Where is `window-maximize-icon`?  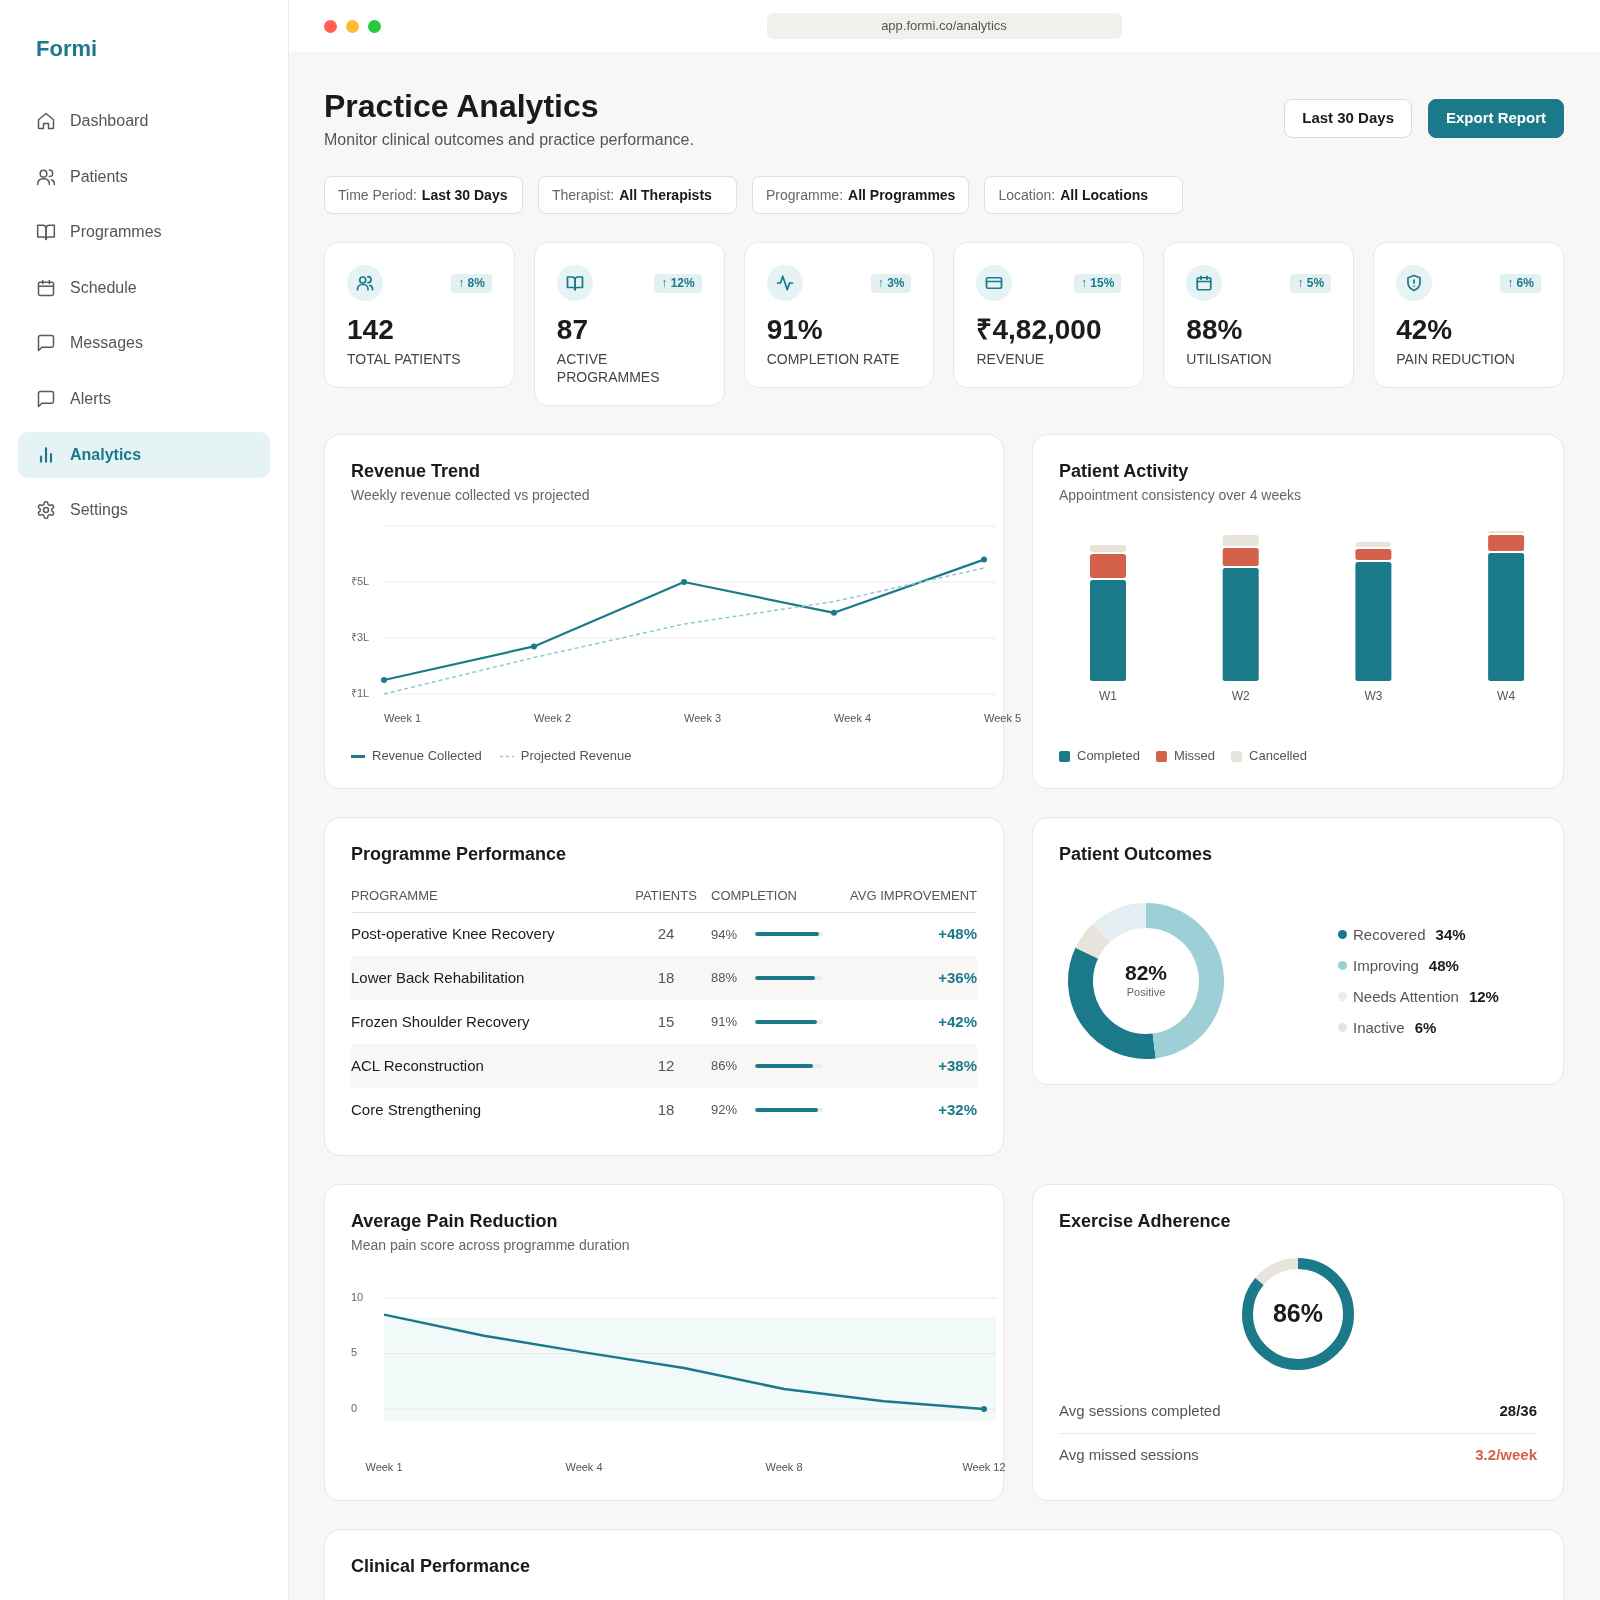 window-maximize-icon is located at coordinates (374, 26).